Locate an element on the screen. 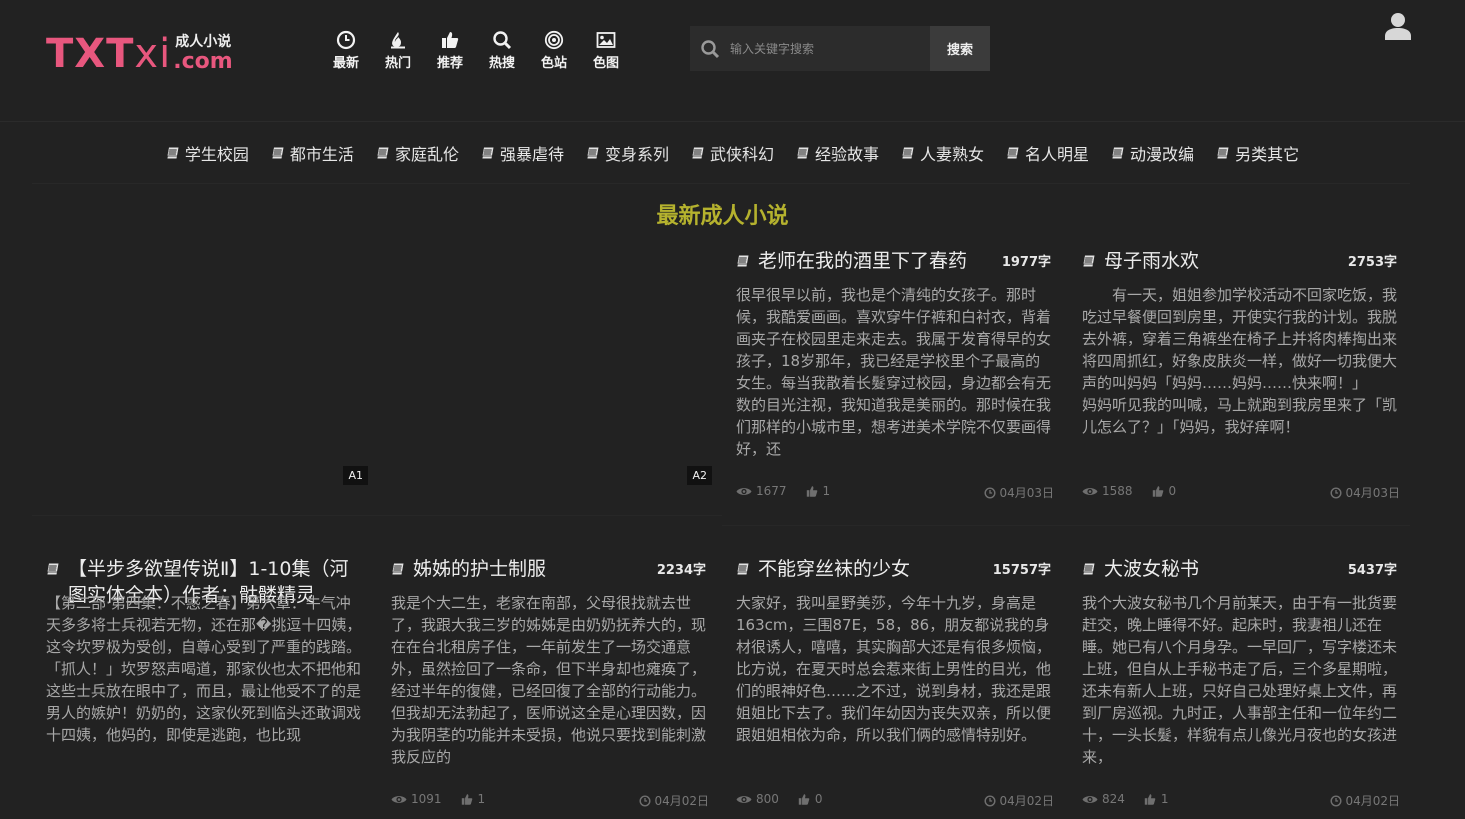 The height and width of the screenshot is (819, 1465). novel-title-link: 母子雨水欢 is located at coordinates (1214, 261).